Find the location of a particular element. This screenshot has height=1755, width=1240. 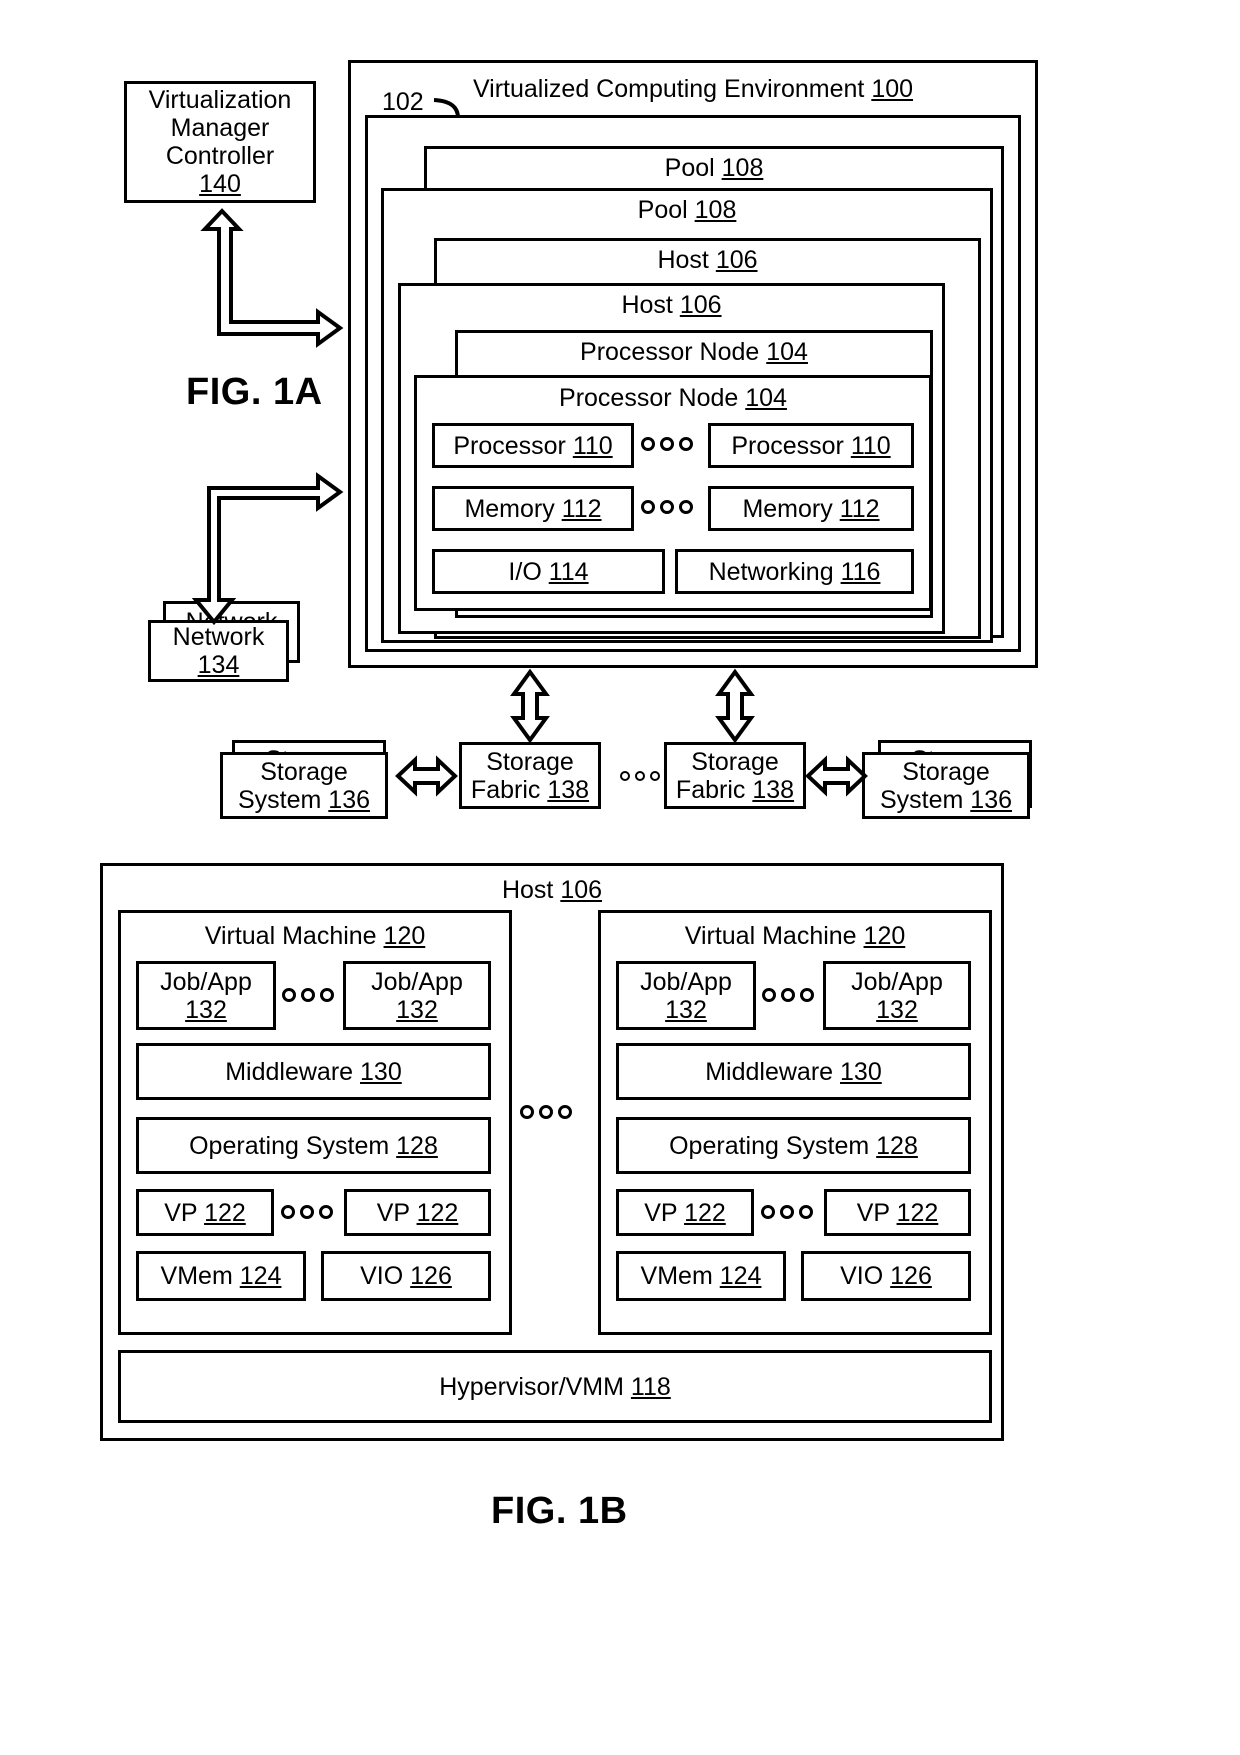

network-bidirectional-arrow is located at coordinates (267, 549).